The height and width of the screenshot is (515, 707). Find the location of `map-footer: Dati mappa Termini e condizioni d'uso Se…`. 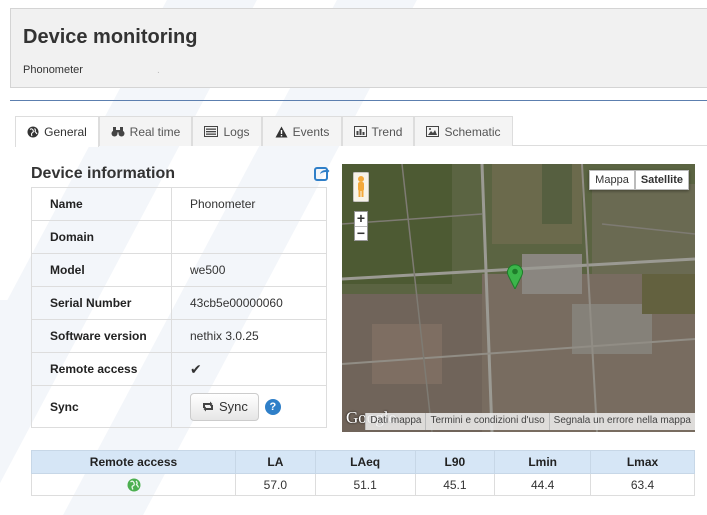

map-footer: Dati mappa Termini e condizioni d'uso Se… is located at coordinates (530, 421).